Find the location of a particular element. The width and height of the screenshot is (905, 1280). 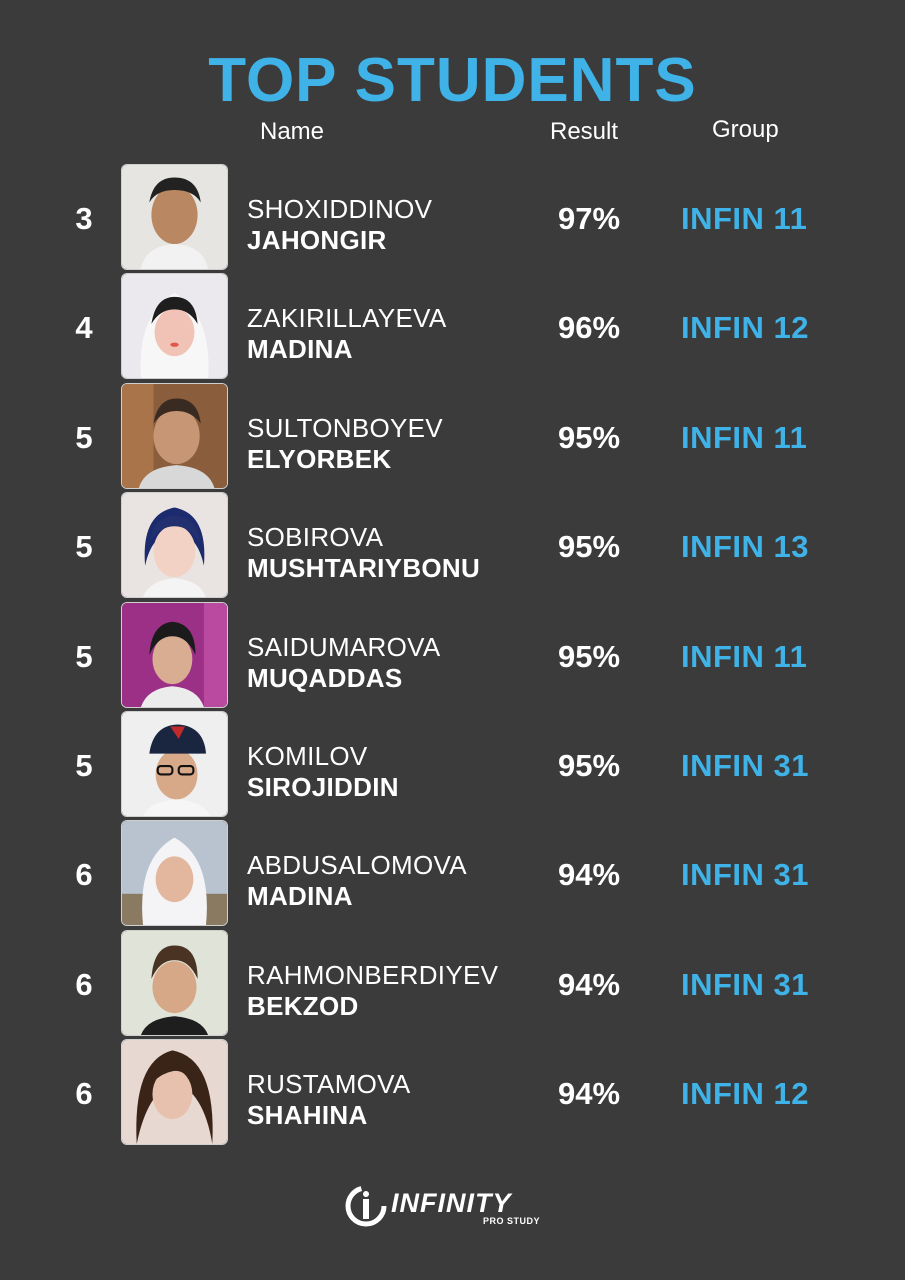

name-column-header: Name is located at coordinates (292, 131).